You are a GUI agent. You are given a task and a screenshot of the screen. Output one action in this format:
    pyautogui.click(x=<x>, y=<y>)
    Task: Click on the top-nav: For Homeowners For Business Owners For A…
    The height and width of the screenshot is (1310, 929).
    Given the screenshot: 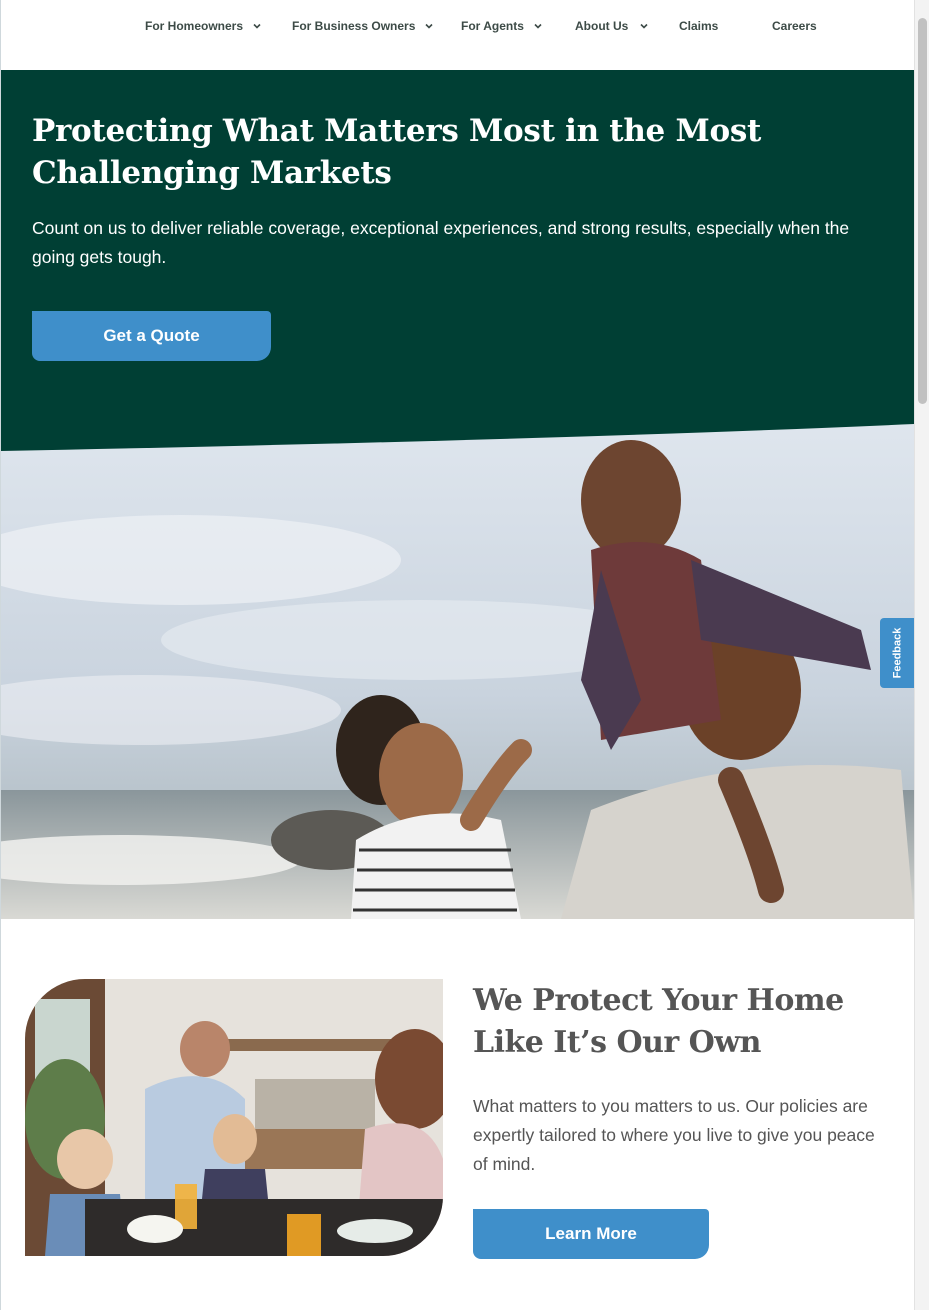 What is the action you would take?
    pyautogui.click(x=457, y=35)
    